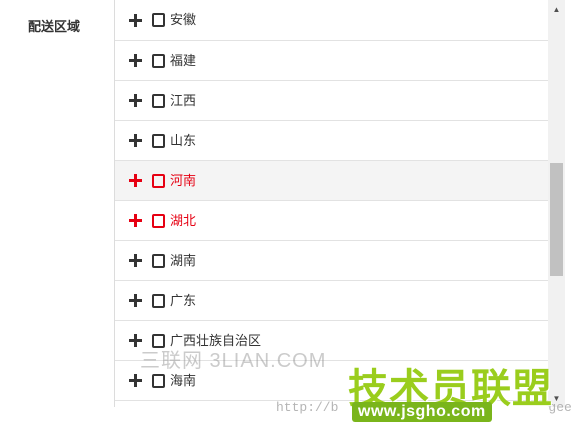 The width and height of the screenshot is (579, 429). What do you see at coordinates (556, 9) in the screenshot?
I see `scroll-up-arrow-icon: ▲` at bounding box center [556, 9].